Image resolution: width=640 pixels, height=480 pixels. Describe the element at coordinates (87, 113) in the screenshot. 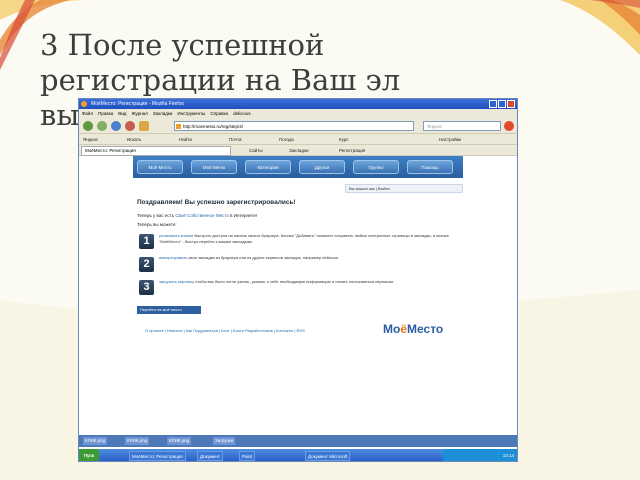

I see `menu-file: Файл` at that location.